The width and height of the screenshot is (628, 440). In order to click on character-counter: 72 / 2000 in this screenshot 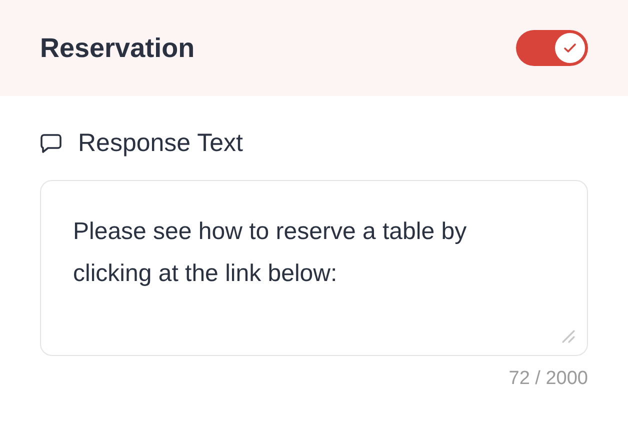, I will do `click(548, 379)`.